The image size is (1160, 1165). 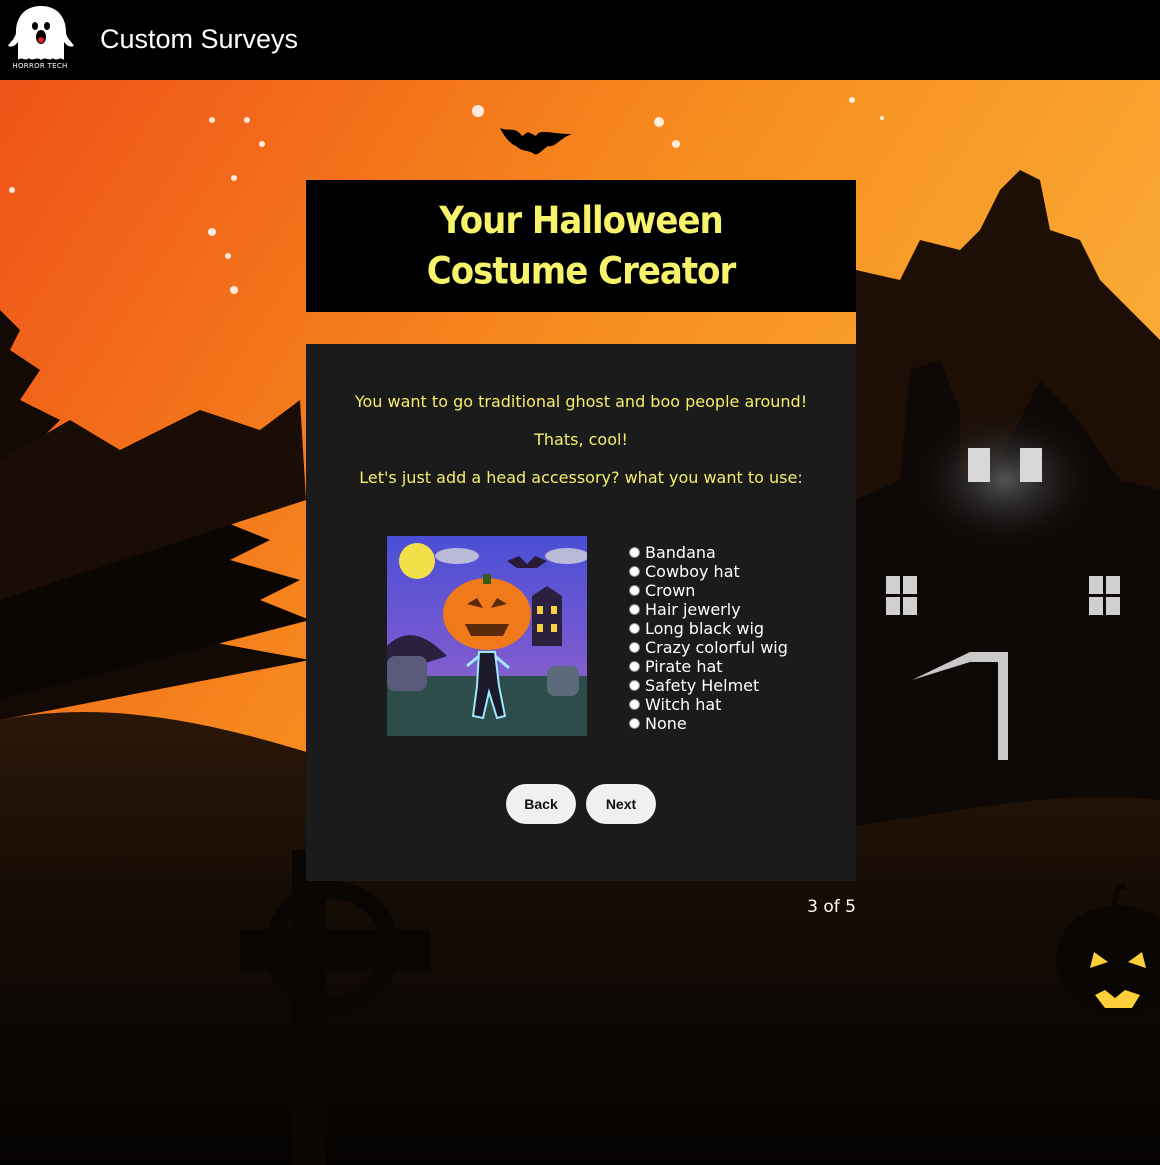 What do you see at coordinates (40, 66) in the screenshot?
I see `brand-text: HORROR TECH` at bounding box center [40, 66].